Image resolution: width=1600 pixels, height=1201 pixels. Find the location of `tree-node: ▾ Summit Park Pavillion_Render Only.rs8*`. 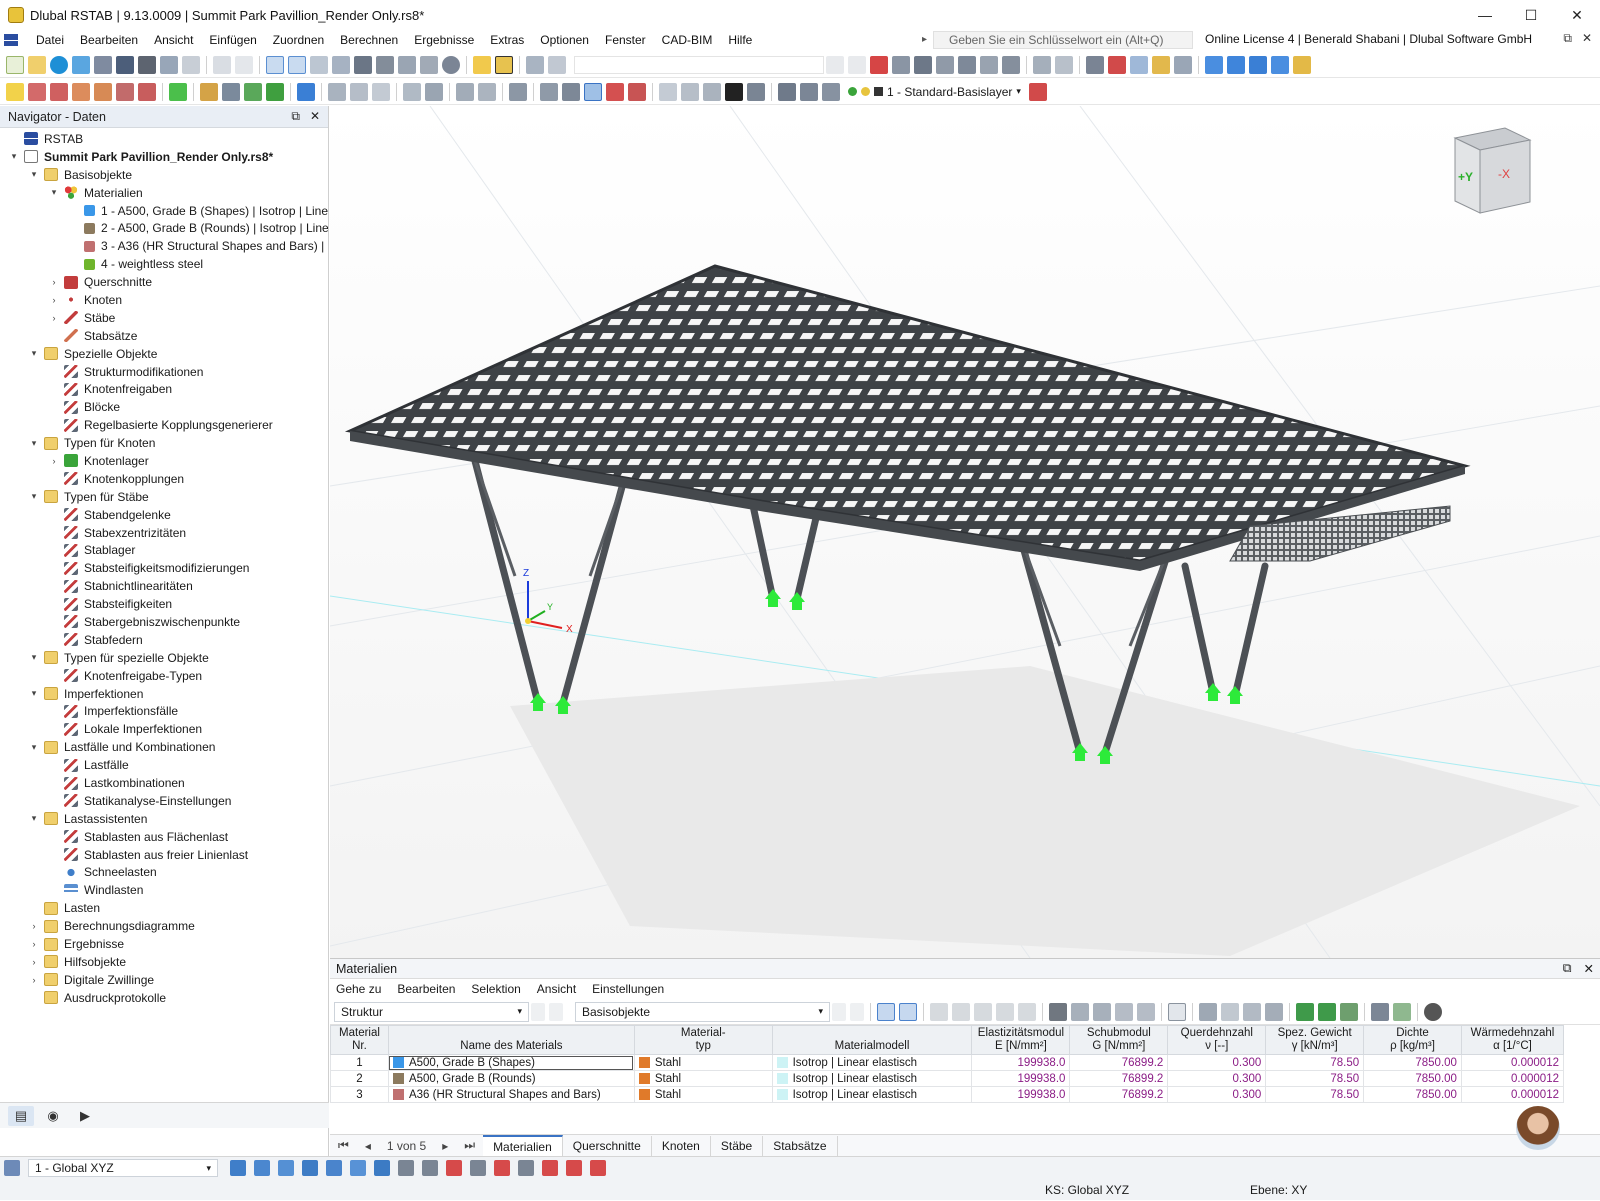

tree-node: ▾ Summit Park Pavillion_Render Only.rs8* is located at coordinates (164, 157).